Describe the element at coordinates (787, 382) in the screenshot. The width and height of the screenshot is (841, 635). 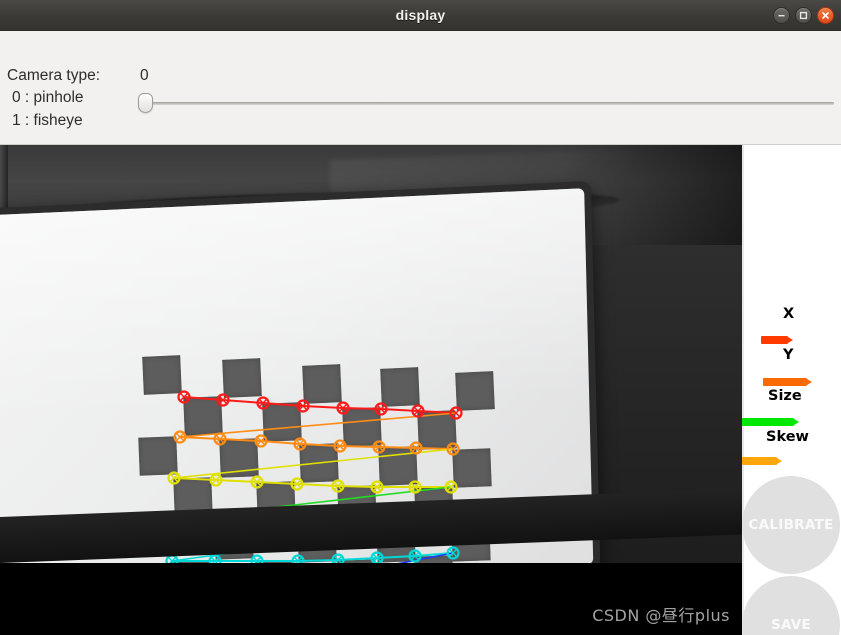
I see `metric-bar-y` at that location.